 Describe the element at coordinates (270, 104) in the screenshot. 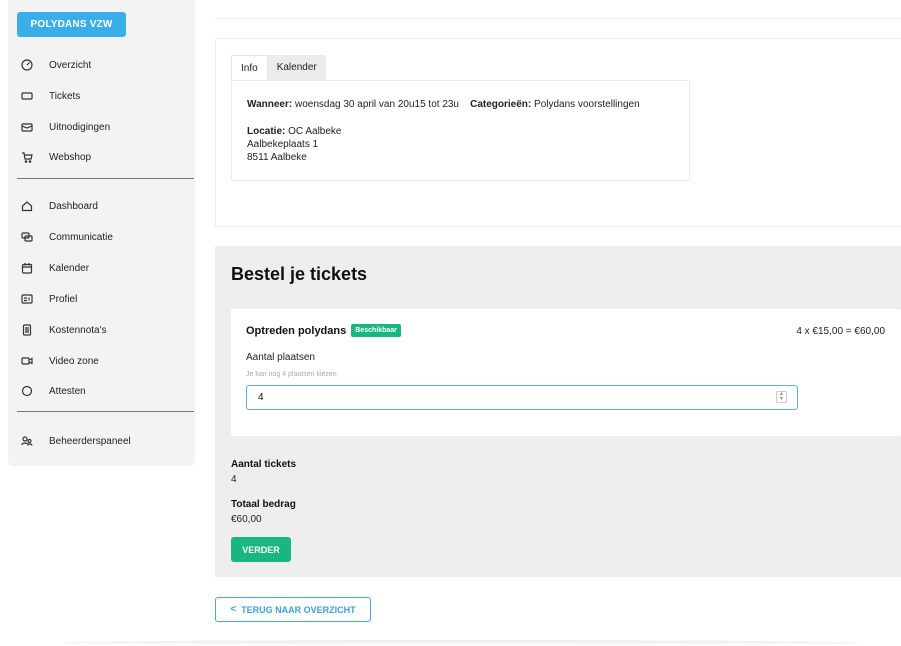

I see `when-label: Wanneer:` at that location.